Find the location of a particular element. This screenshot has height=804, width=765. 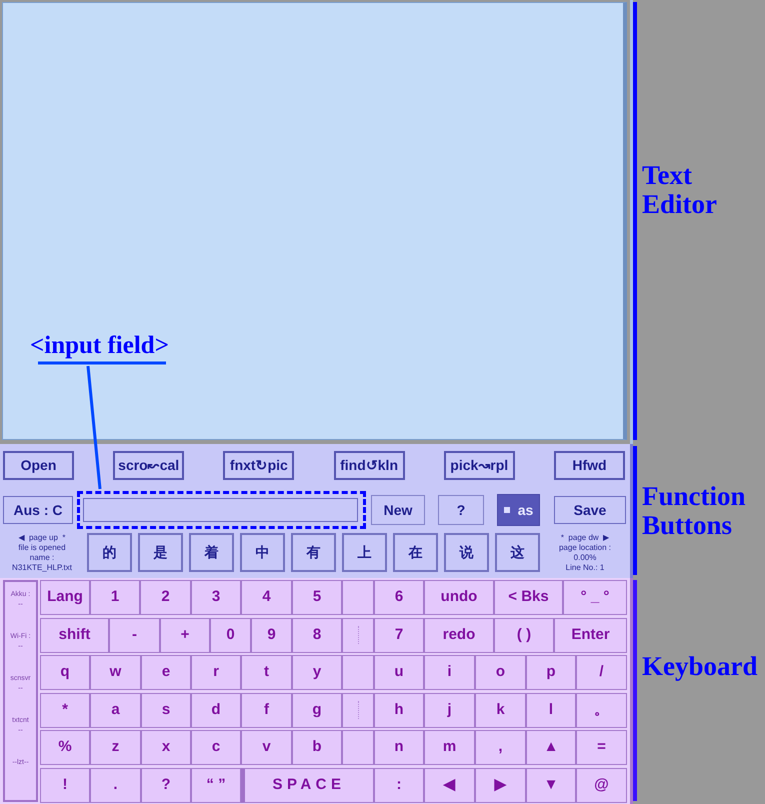

keyboard-key: o is located at coordinates (500, 672).